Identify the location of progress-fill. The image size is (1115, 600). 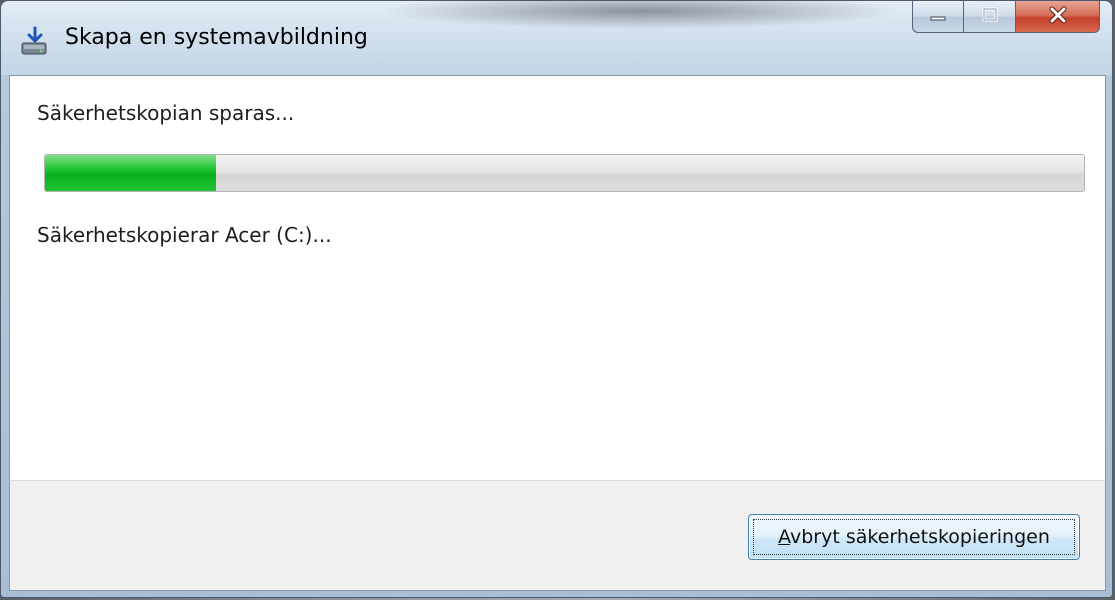
(131, 173).